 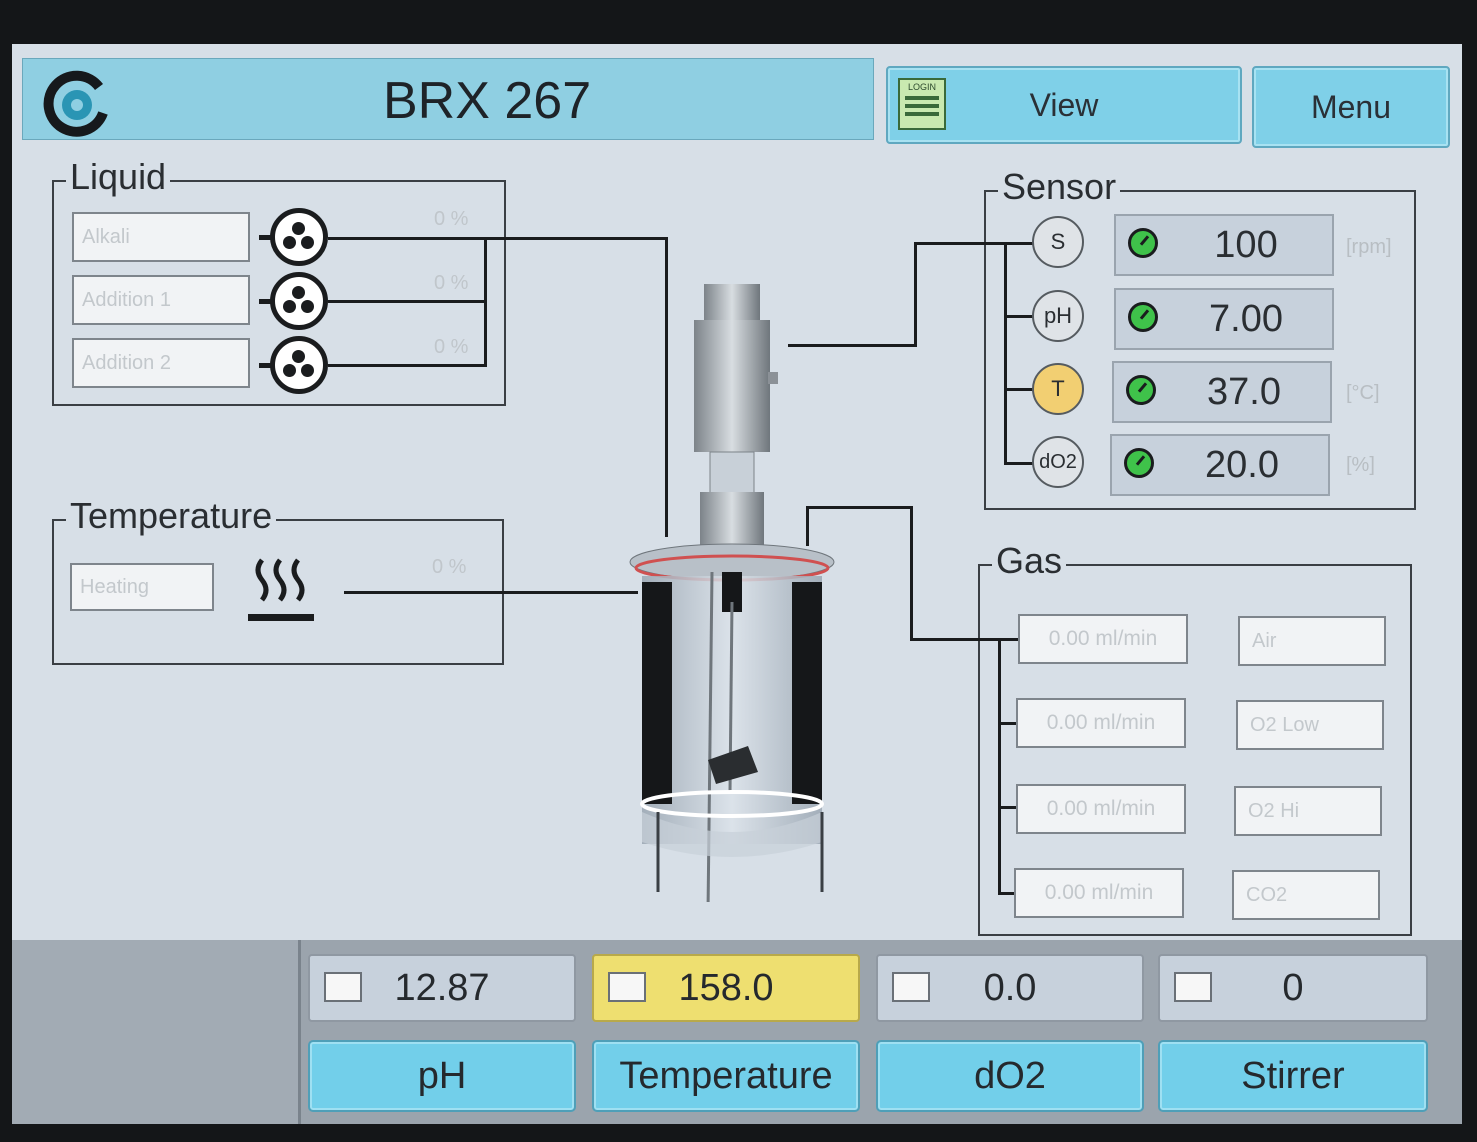 What do you see at coordinates (1058, 462) in the screenshot?
I see `do2-sensor-icon: dO2` at bounding box center [1058, 462].